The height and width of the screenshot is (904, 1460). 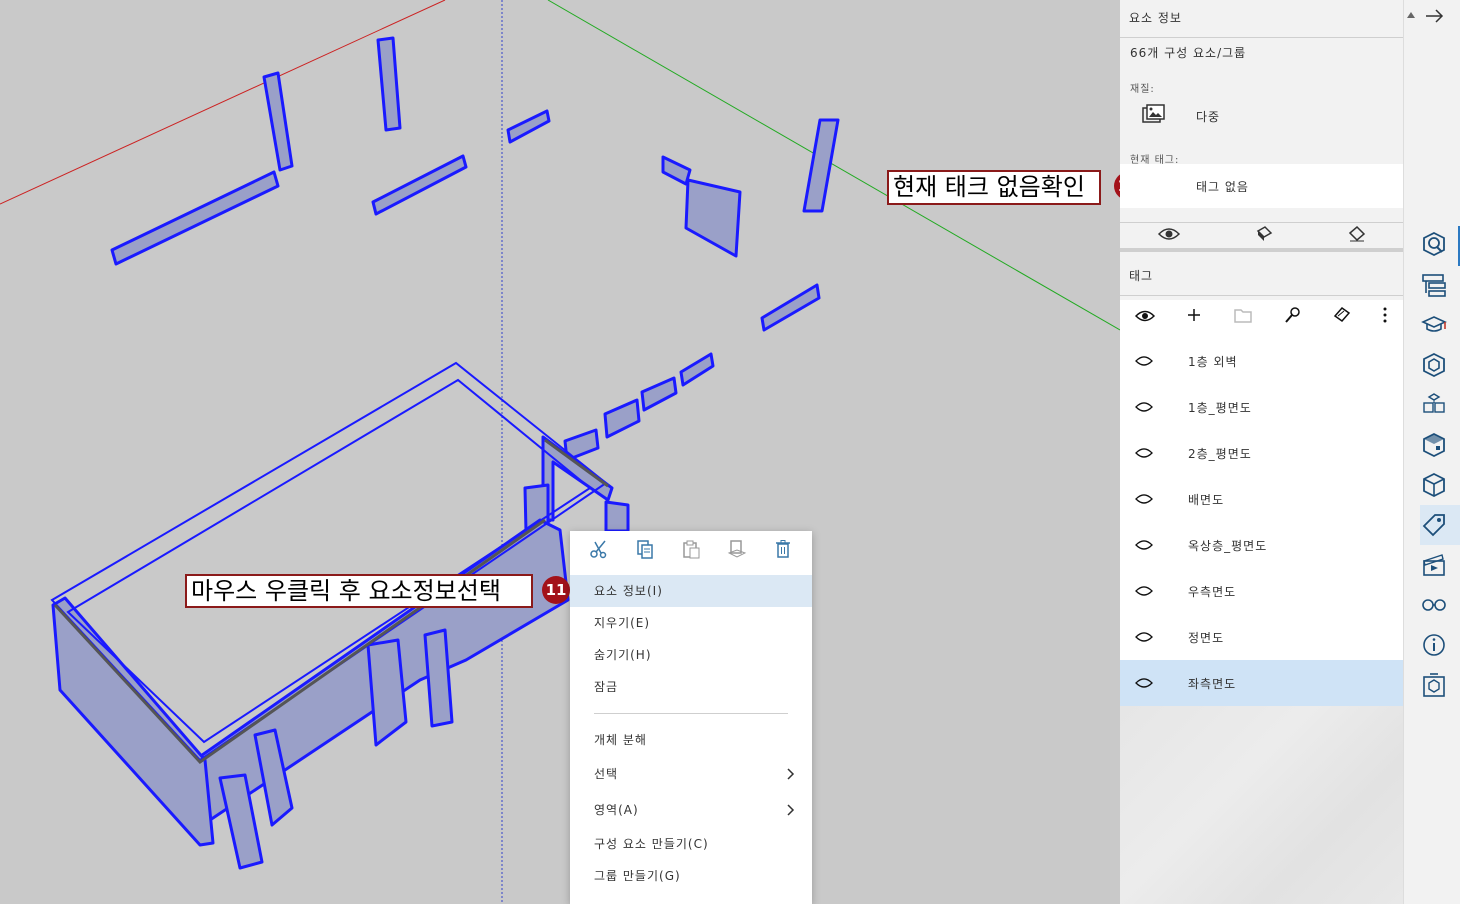 What do you see at coordinates (1357, 236) in the screenshot?
I see `eraser-icon` at bounding box center [1357, 236].